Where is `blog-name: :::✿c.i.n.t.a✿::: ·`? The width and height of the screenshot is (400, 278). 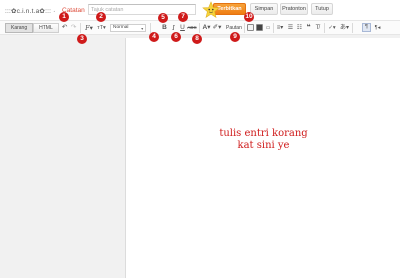
blog-name: :::✿c.i.n.t.a✿::: · is located at coordinates (30, 11).